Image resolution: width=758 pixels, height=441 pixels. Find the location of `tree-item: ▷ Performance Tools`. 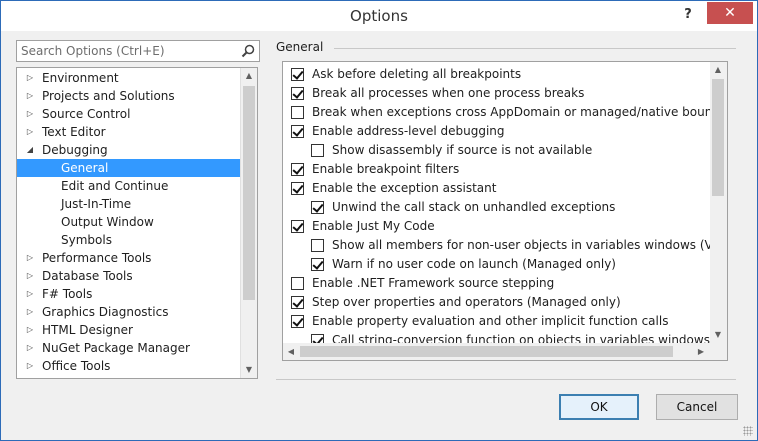

tree-item: ▷ Performance Tools is located at coordinates (129, 258).